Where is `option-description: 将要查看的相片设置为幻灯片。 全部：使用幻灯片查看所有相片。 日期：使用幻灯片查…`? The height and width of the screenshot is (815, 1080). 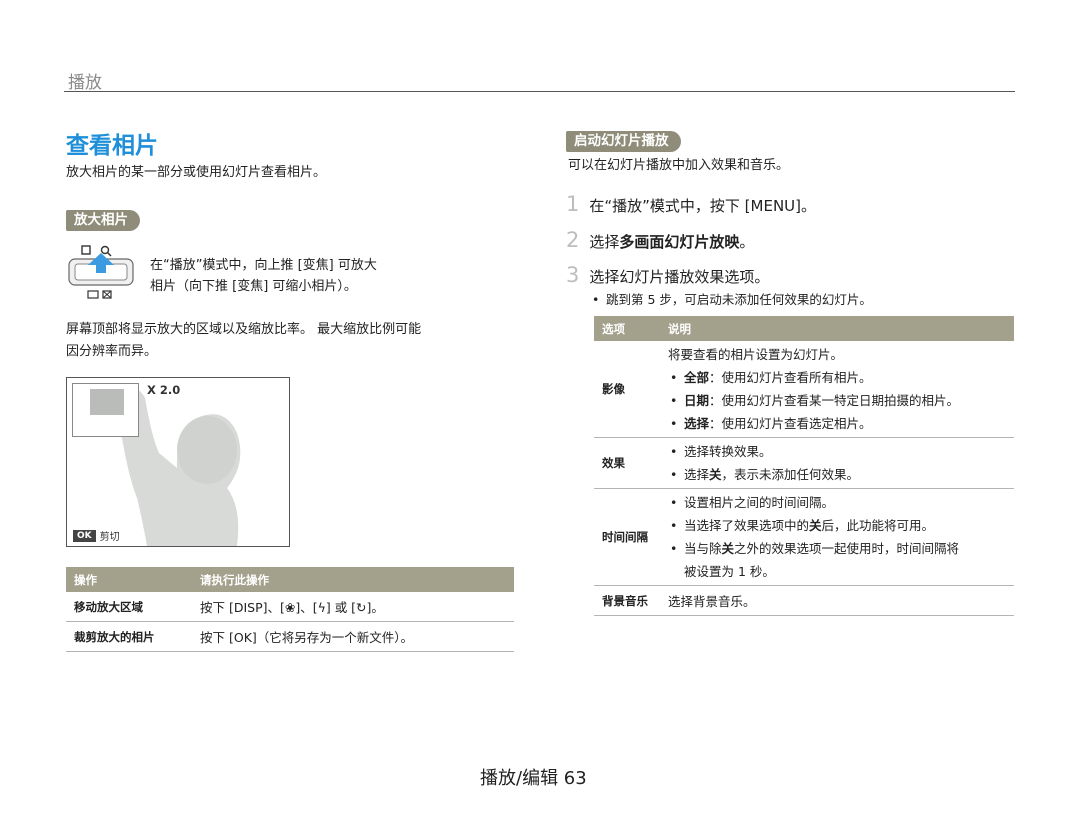 option-description: 将要查看的相片设置为幻灯片。 全部：使用幻灯片查看所有相片。 日期：使用幻灯片查… is located at coordinates (837, 389).